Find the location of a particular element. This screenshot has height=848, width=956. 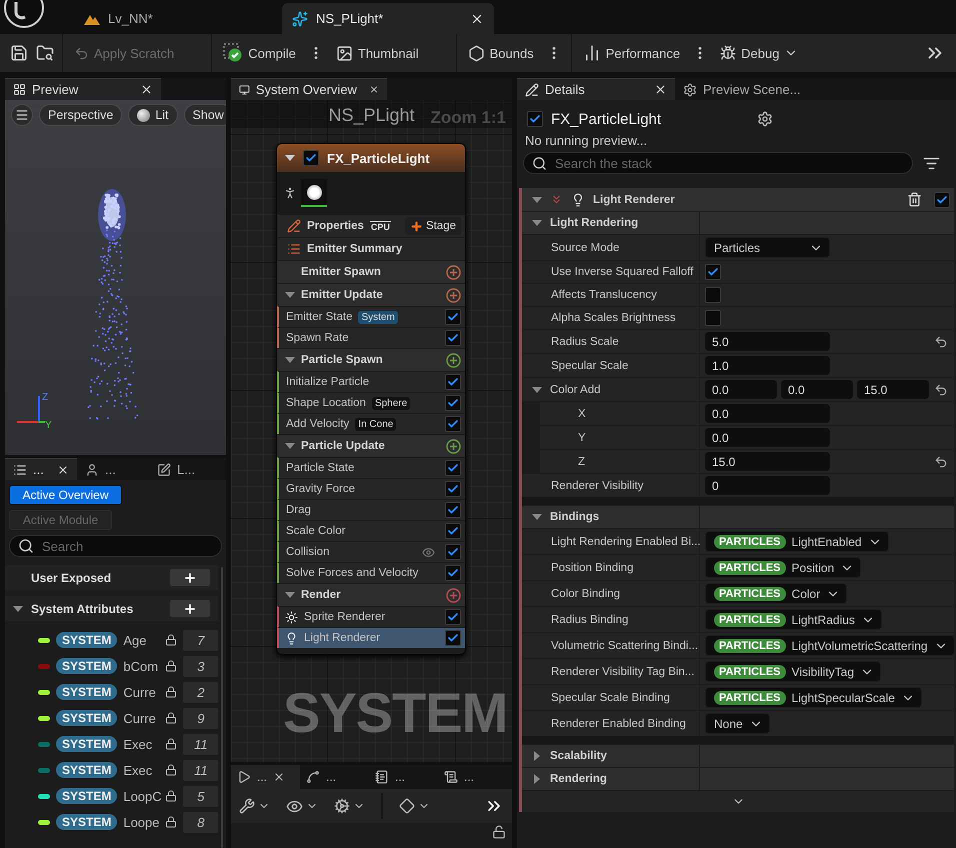

binding-dropdown: PARTICLES LightRadius is located at coordinates (793, 619).